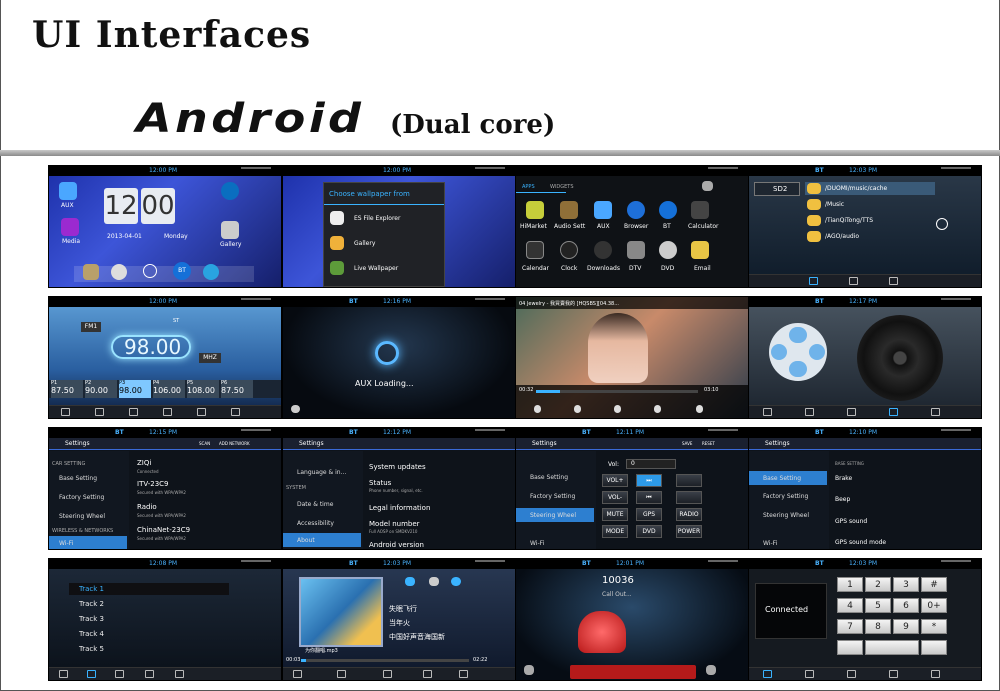  What do you see at coordinates (172, 35) in the screenshot?
I see `page-title: UI Interfaces` at bounding box center [172, 35].